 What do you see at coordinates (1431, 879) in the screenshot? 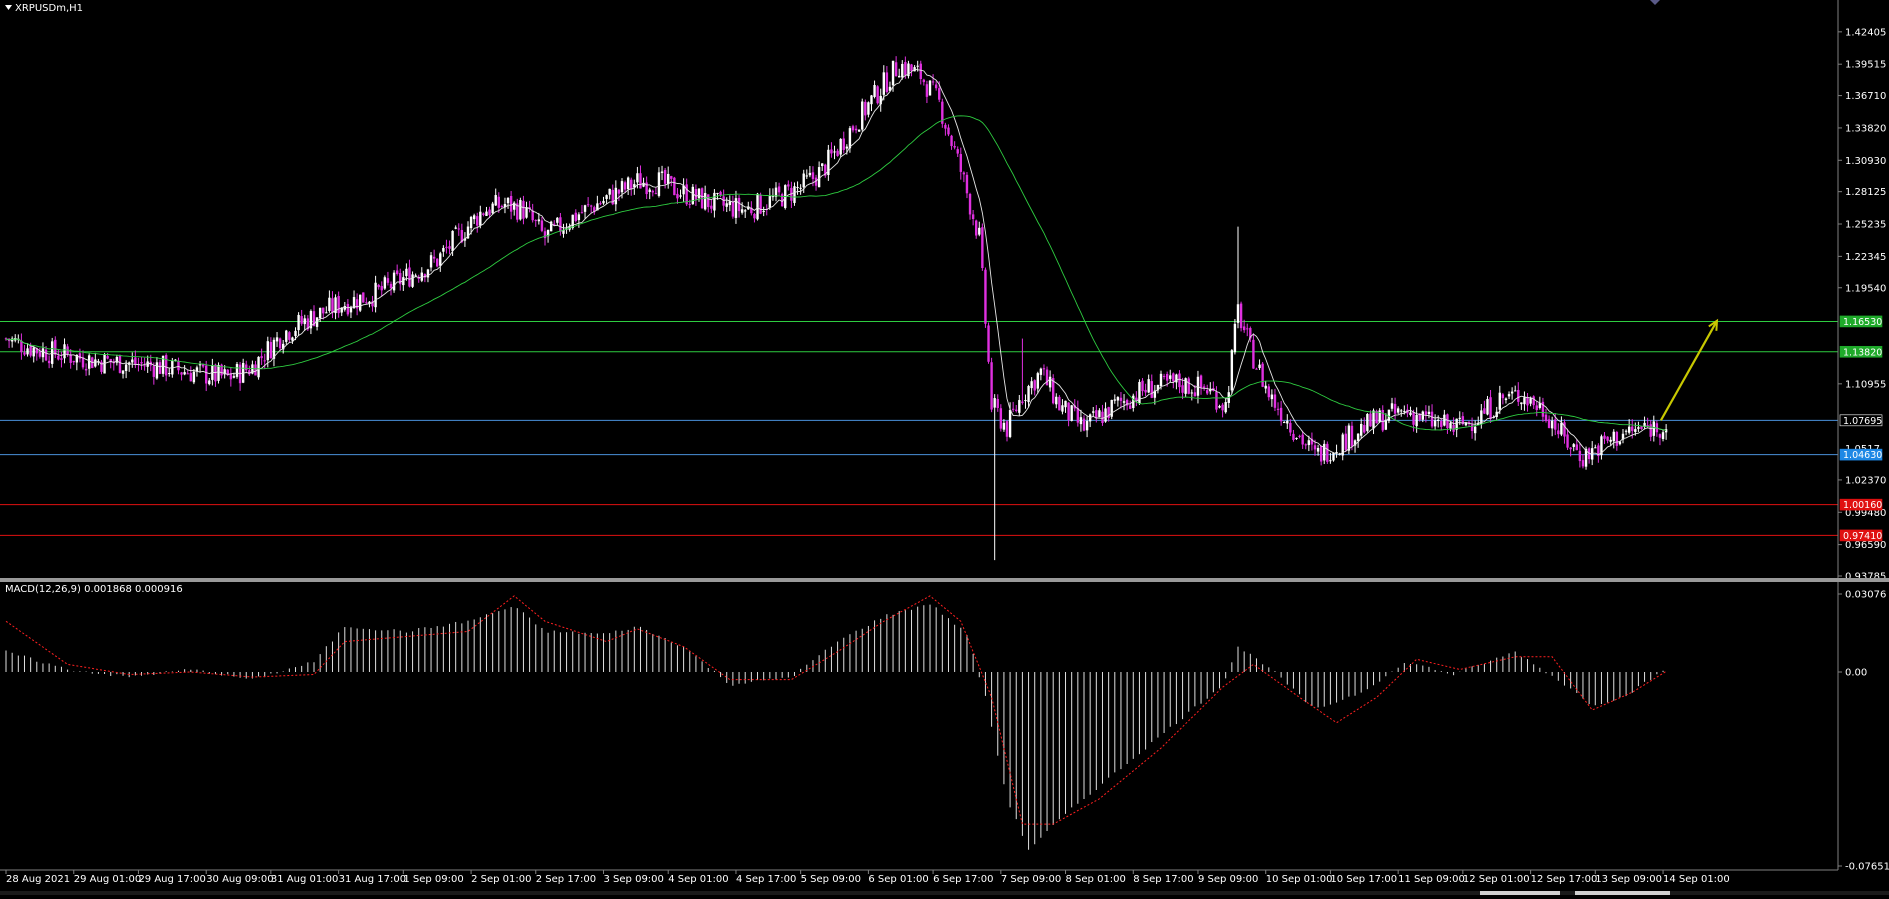
I see `time-tick-label: 11 Sep 09:00` at bounding box center [1431, 879].